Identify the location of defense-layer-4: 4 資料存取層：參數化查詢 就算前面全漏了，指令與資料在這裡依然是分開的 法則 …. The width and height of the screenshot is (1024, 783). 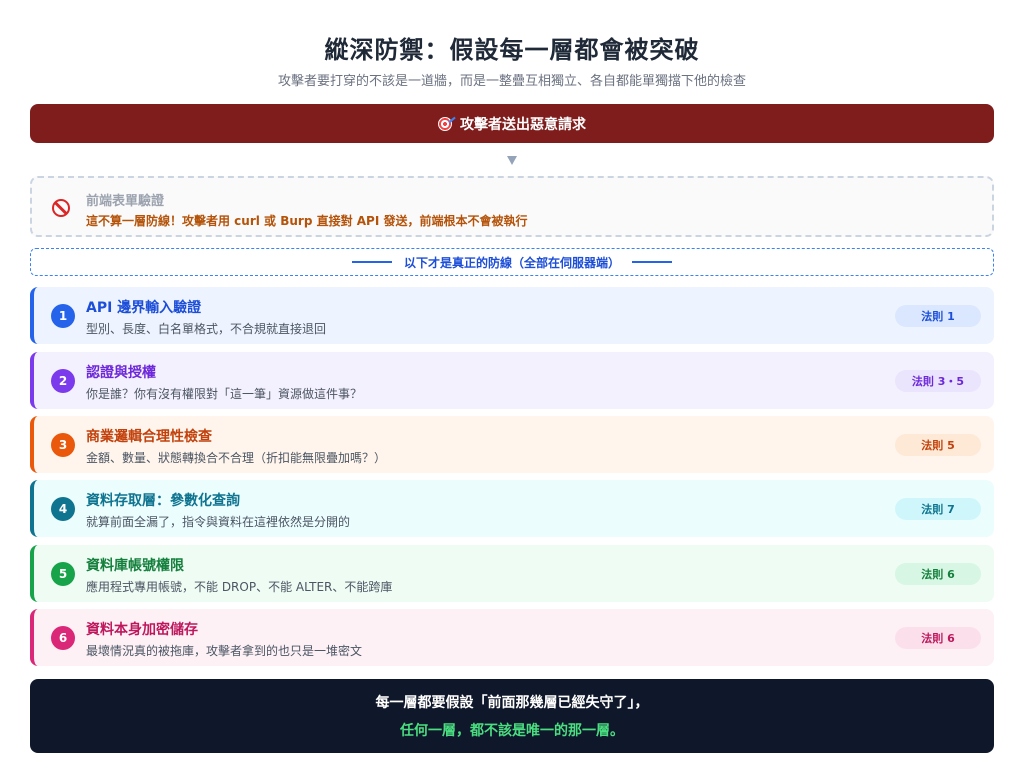
(512, 508).